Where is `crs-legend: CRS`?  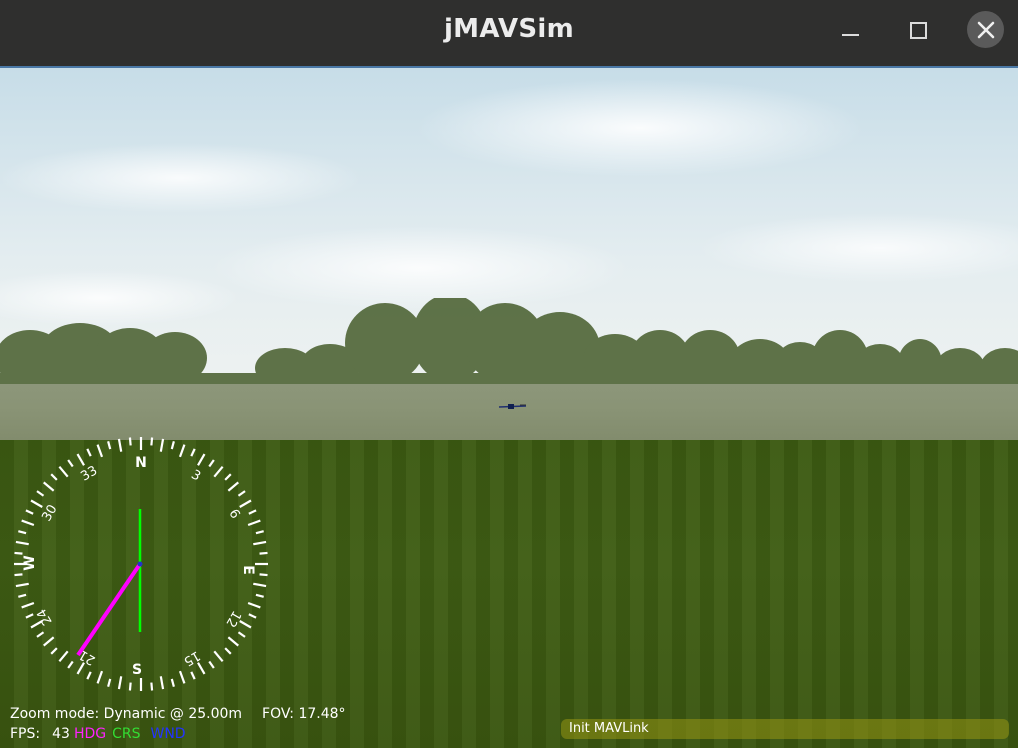
crs-legend: CRS is located at coordinates (126, 734).